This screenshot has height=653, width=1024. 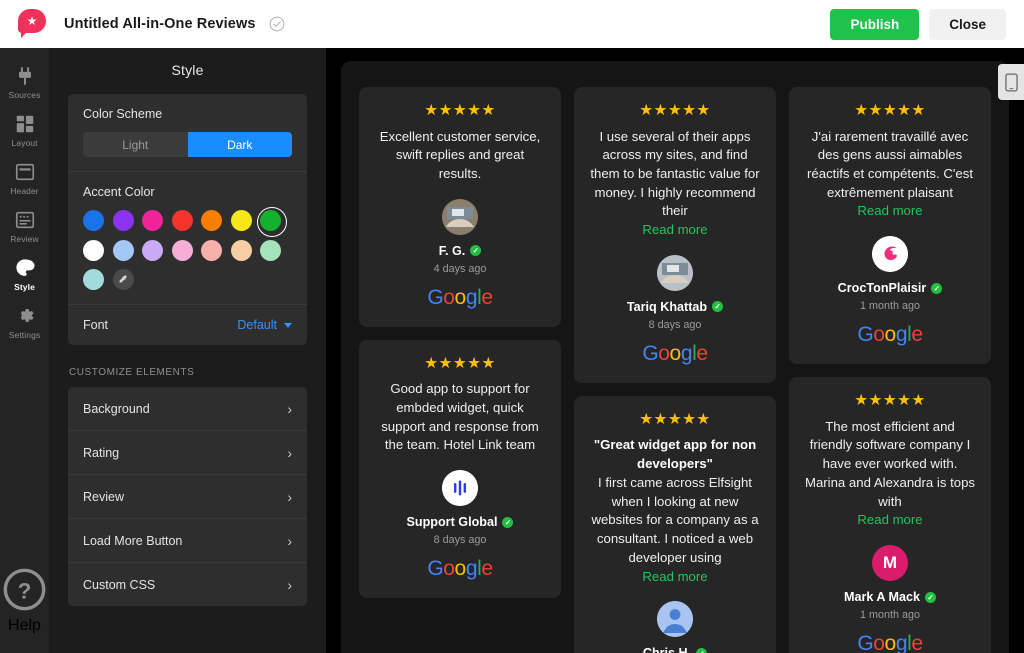 What do you see at coordinates (24, 335) in the screenshot?
I see `rail-label-settings: Settings` at bounding box center [24, 335].